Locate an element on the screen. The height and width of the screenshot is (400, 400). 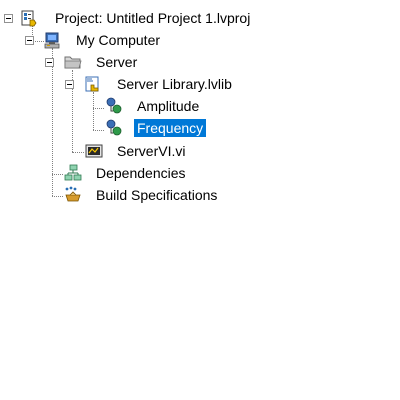
tree-item-frequency: Frequency is located at coordinates (170, 128).